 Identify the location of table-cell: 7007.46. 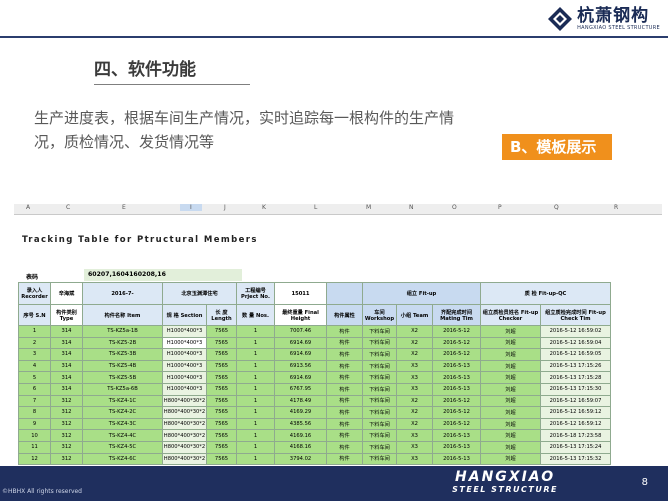
(300, 331).